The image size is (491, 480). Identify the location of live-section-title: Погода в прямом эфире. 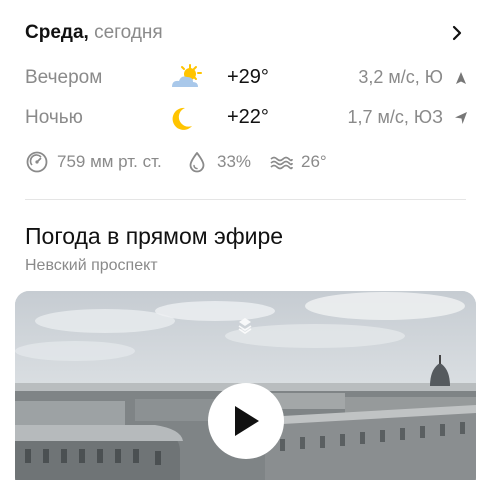
(154, 236).